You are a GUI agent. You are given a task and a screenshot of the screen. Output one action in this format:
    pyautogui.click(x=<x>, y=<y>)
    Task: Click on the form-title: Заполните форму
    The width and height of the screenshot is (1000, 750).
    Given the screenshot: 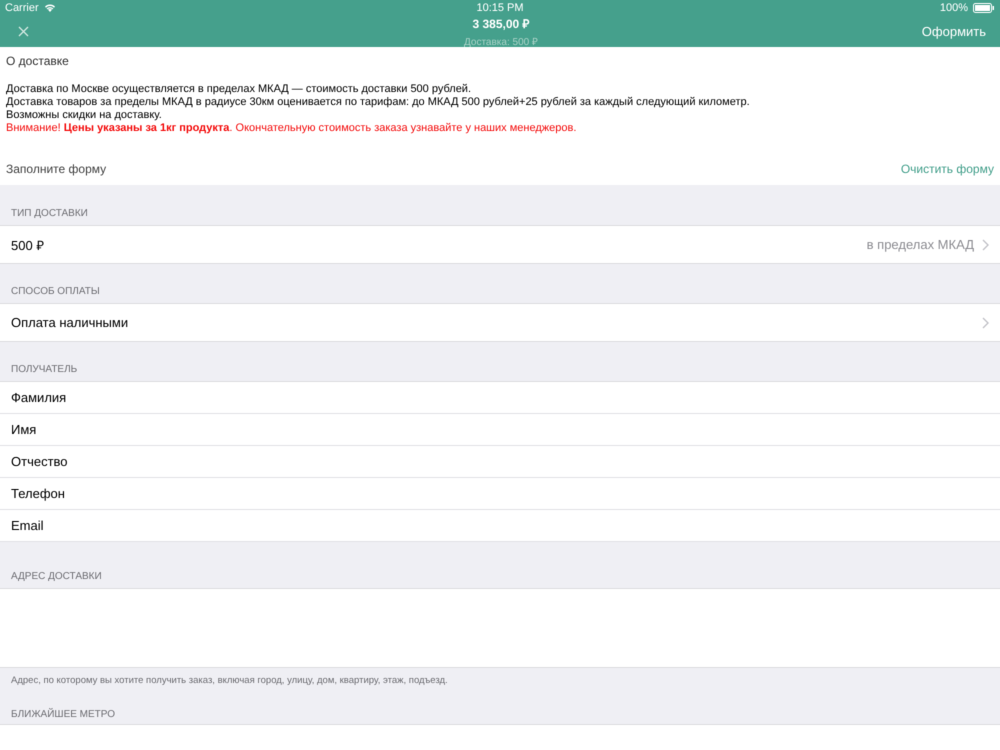 What is the action you would take?
    pyautogui.click(x=56, y=169)
    